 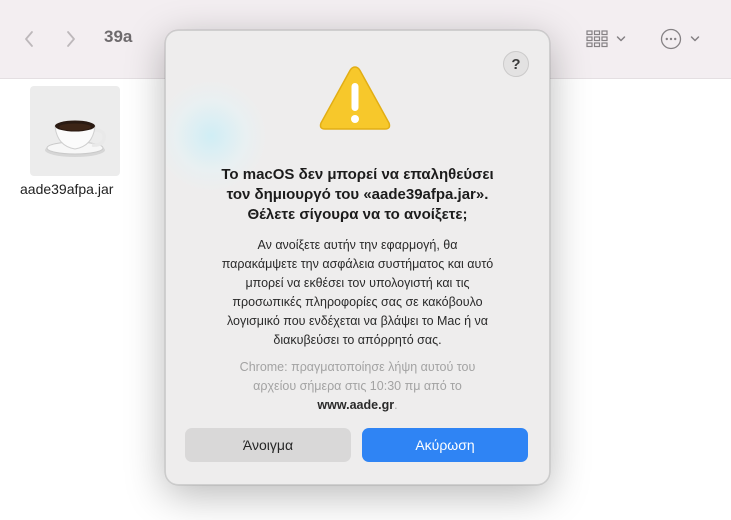 What do you see at coordinates (356, 405) in the screenshot?
I see `source-domain: www.aade.gr` at bounding box center [356, 405].